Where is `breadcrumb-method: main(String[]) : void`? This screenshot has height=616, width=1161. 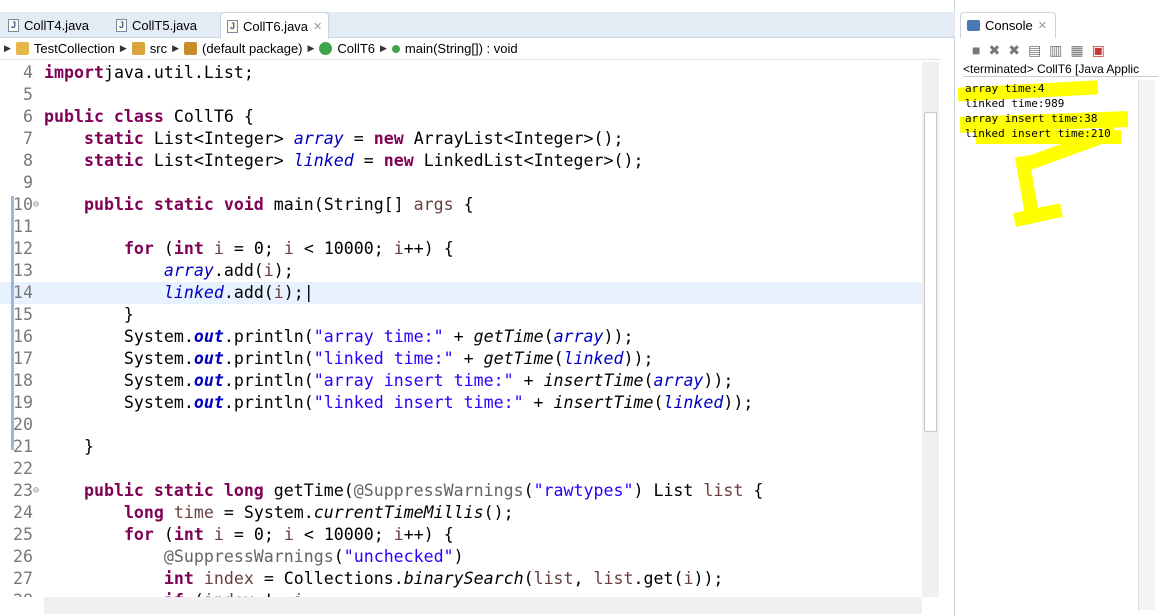 breadcrumb-method: main(String[]) : void is located at coordinates (461, 48).